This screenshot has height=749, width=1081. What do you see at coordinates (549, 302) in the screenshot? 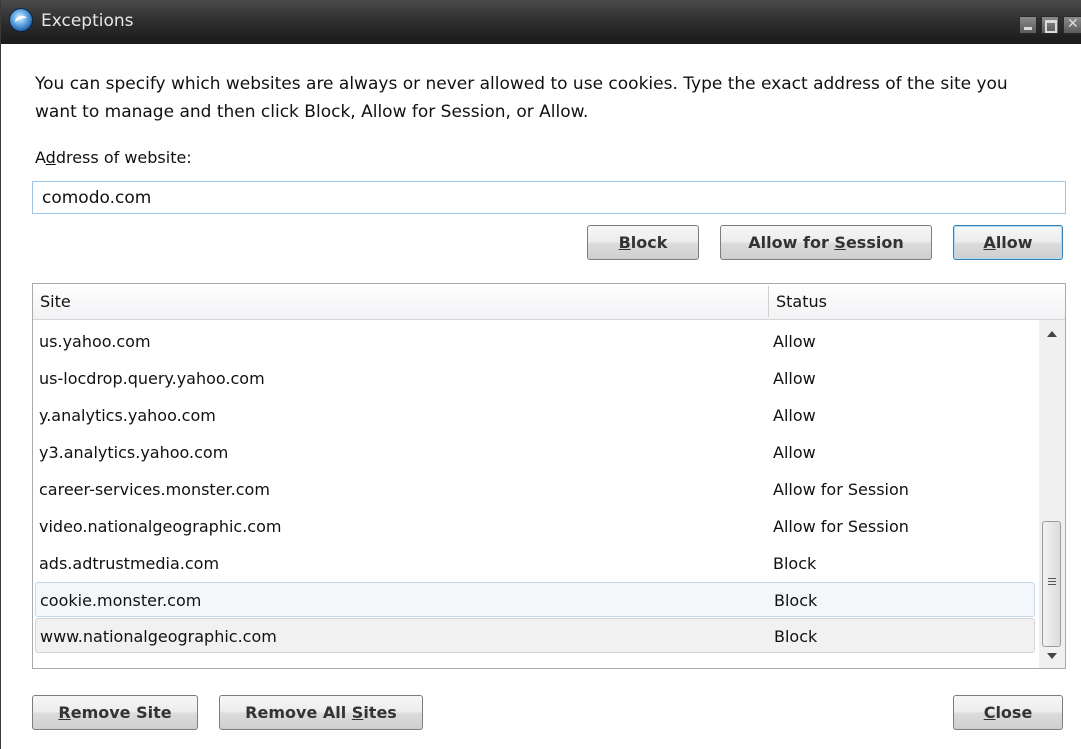
I see `list-header: Site Status` at bounding box center [549, 302].